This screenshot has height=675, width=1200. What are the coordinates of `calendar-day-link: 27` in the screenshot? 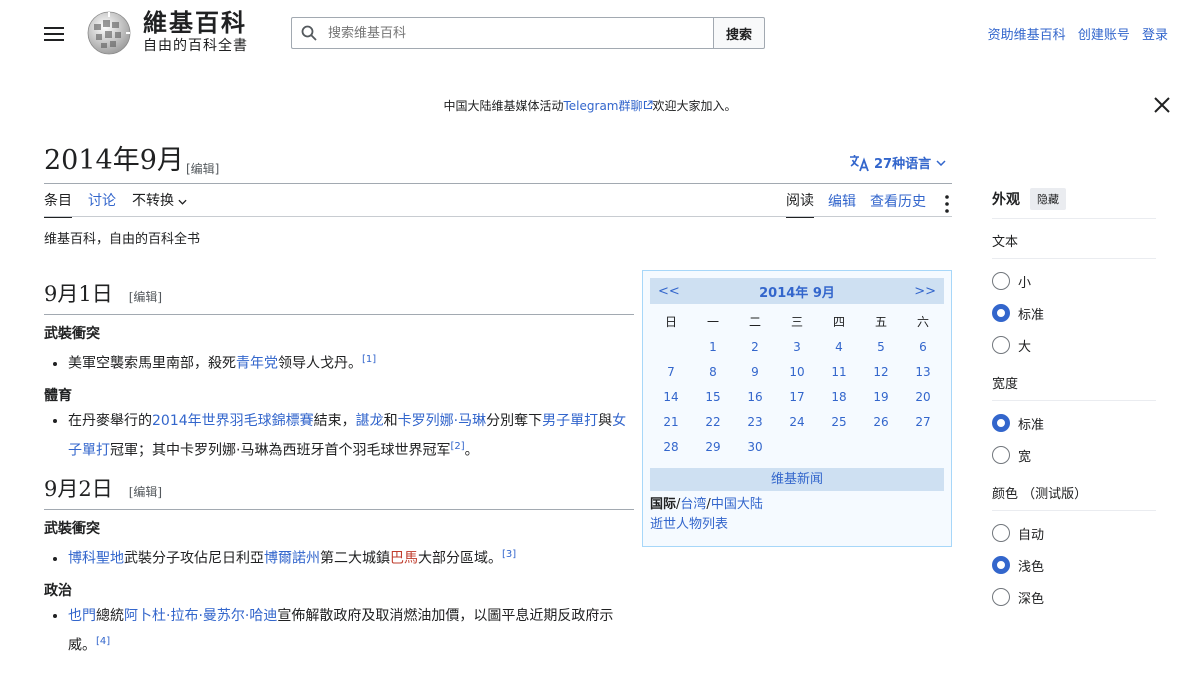 It's located at (922, 422).